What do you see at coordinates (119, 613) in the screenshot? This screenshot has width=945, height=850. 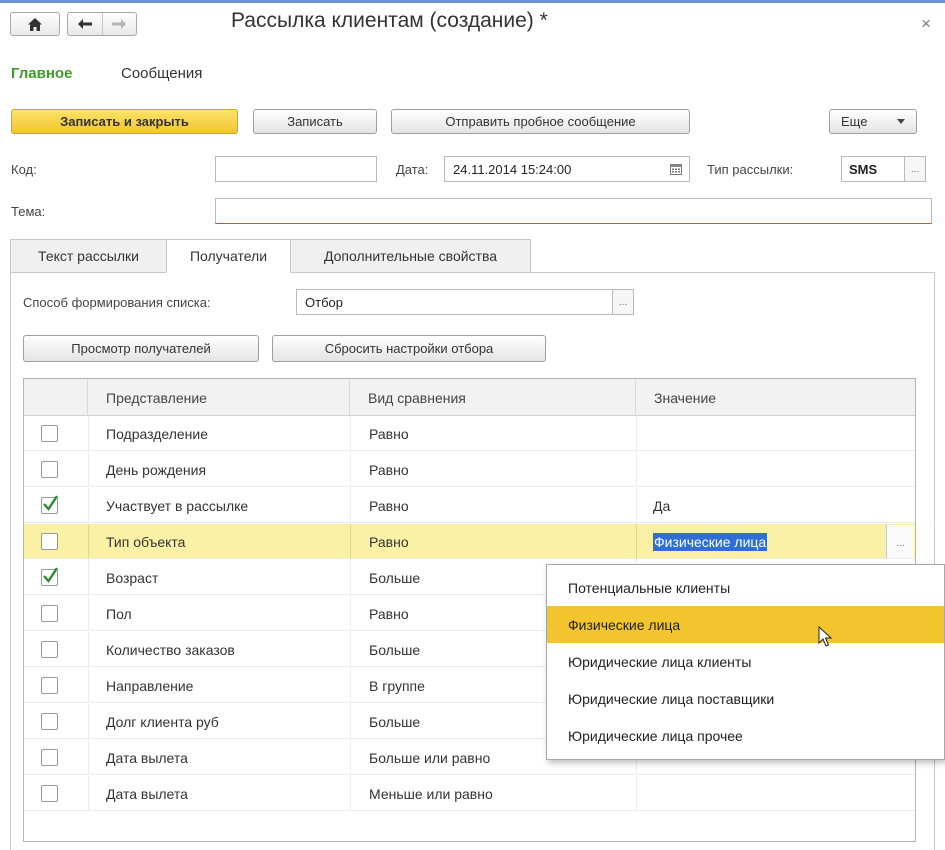 I see `cell-representation: Пол` at bounding box center [119, 613].